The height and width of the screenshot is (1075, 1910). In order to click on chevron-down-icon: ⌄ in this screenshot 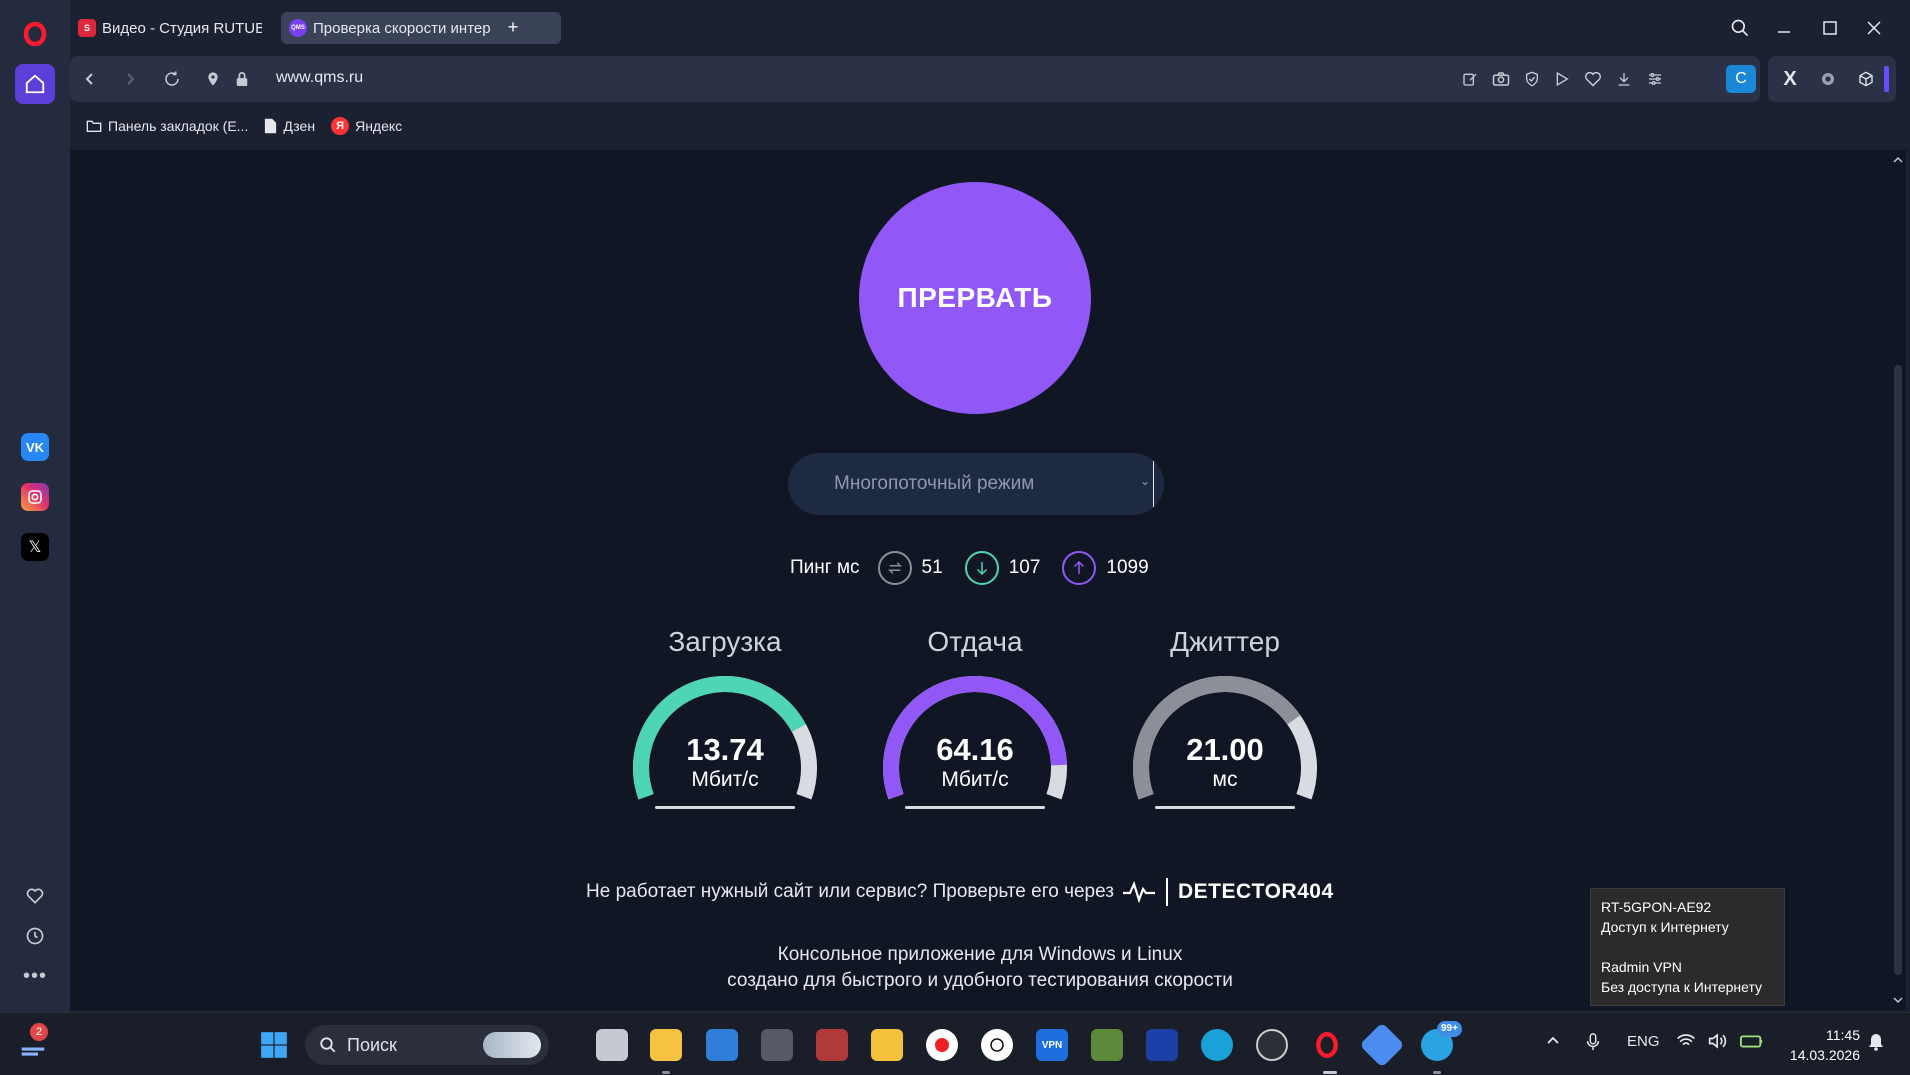, I will do `click(1144, 481)`.